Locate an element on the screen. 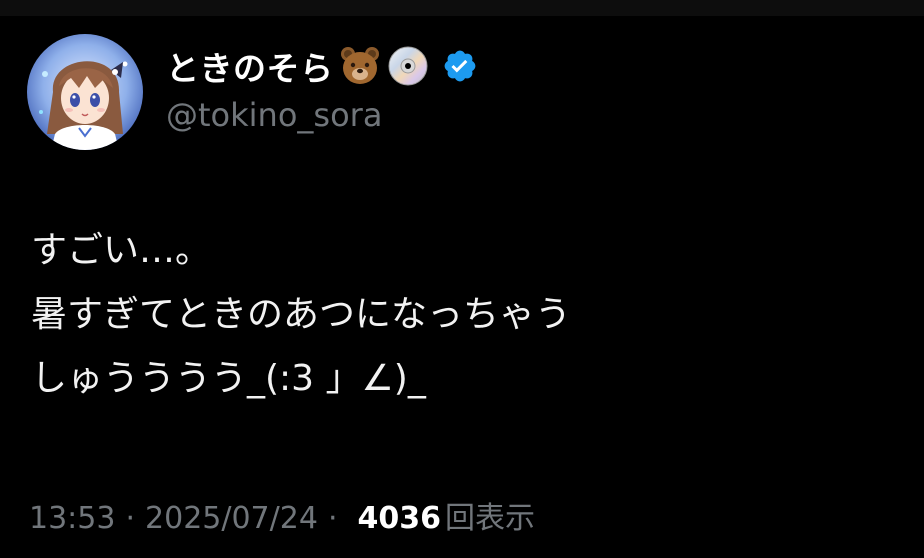 The image size is (924, 558). author-name-row: ときのそら is located at coordinates (322, 66).